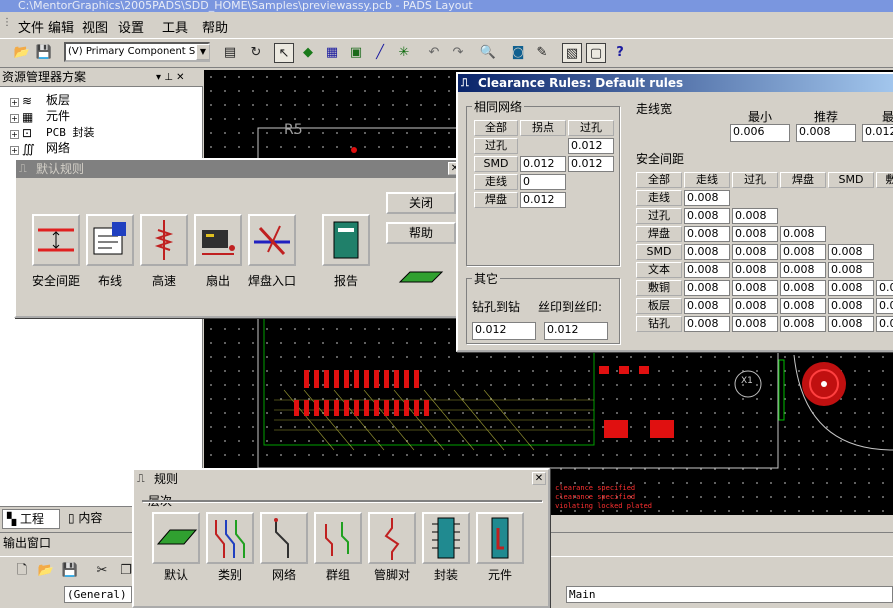 This screenshot has width=893, height=608. I want to click on rules-default-button, so click(176, 538).